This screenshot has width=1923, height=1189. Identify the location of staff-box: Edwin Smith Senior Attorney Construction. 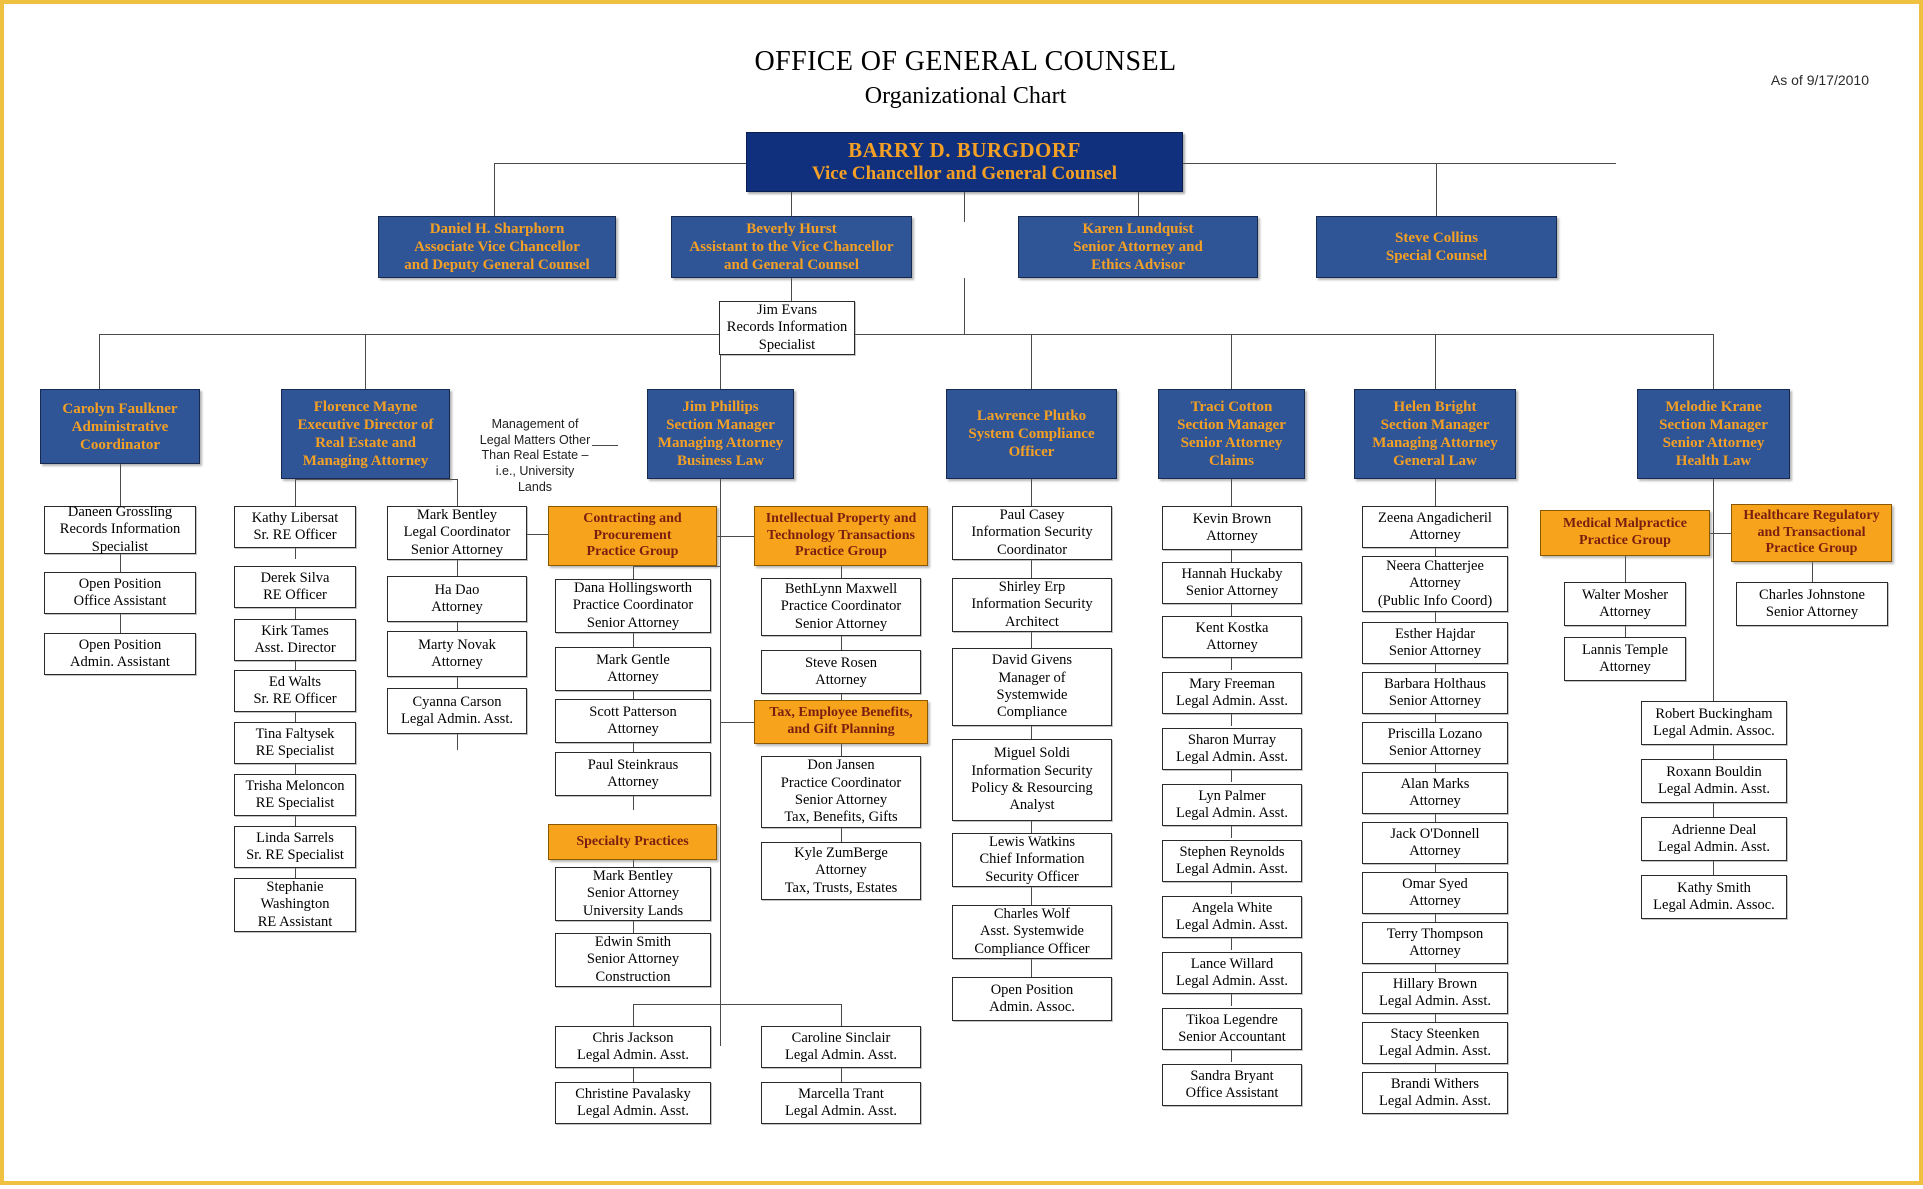
(633, 960).